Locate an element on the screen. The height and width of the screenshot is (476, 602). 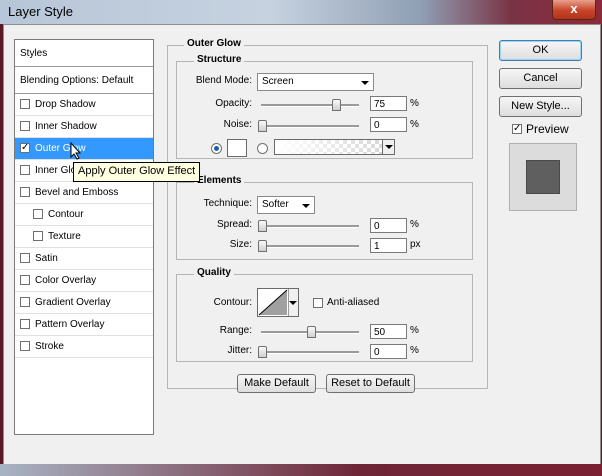
style-item-label: Satin is located at coordinates (46, 258).